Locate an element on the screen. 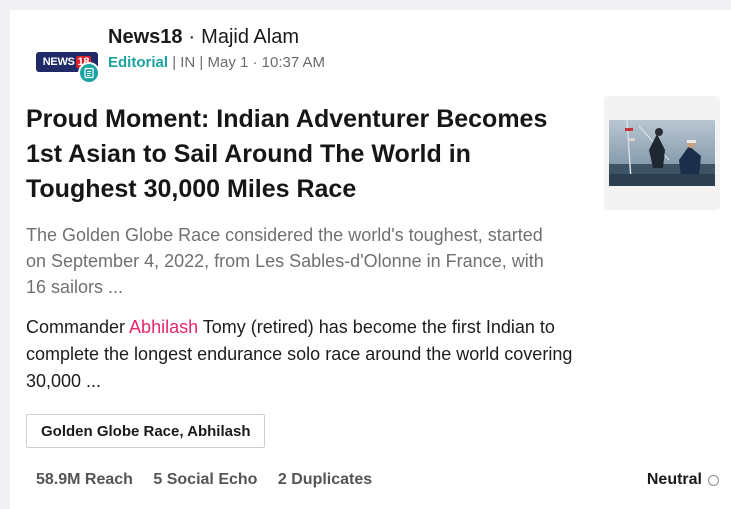 Image resolution: width=731 pixels, height=509 pixels. article-thumbnail is located at coordinates (662, 153).